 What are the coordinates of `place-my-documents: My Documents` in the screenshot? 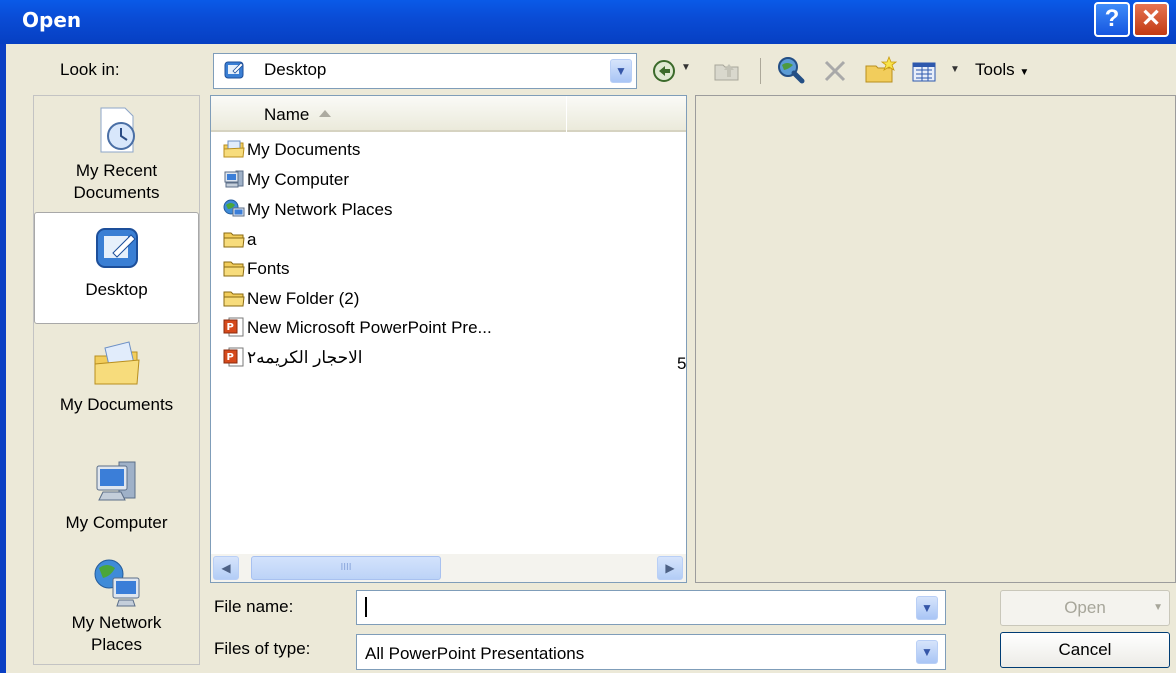 It's located at (116, 377).